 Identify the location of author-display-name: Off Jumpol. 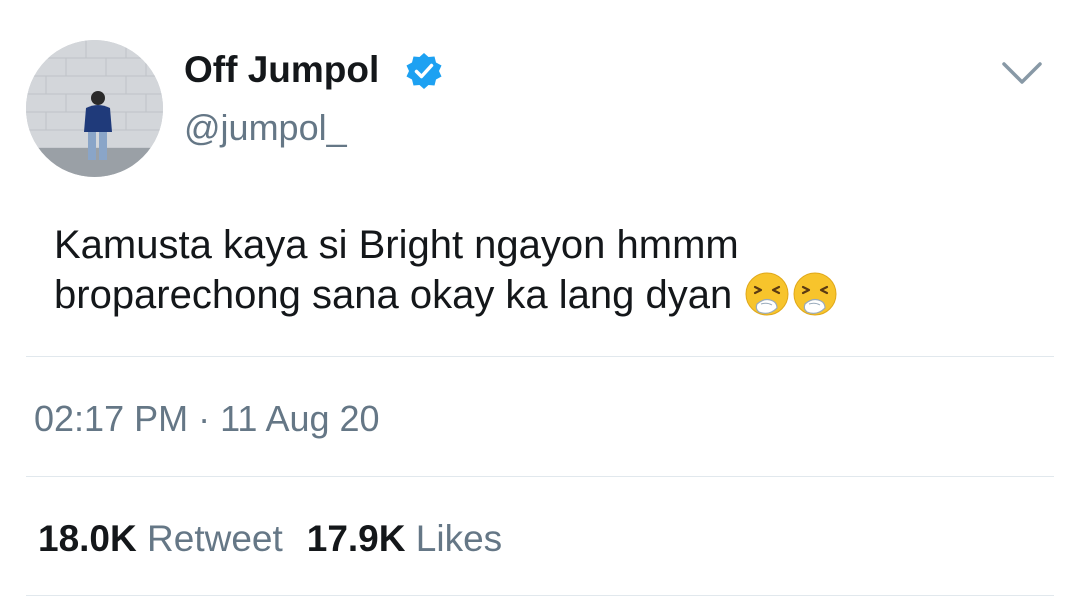
(281, 70).